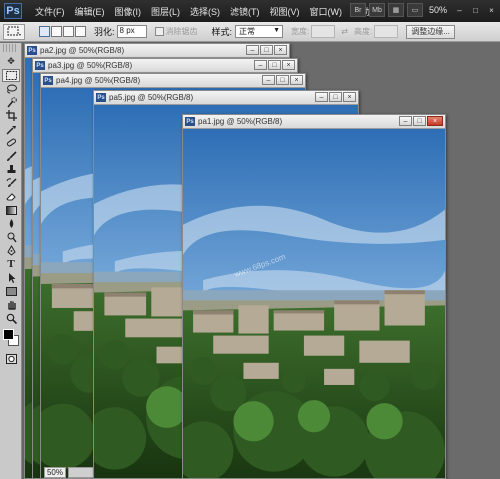 This screenshot has width=500, height=479. What do you see at coordinates (323, 31) in the screenshot?
I see `width-input` at bounding box center [323, 31].